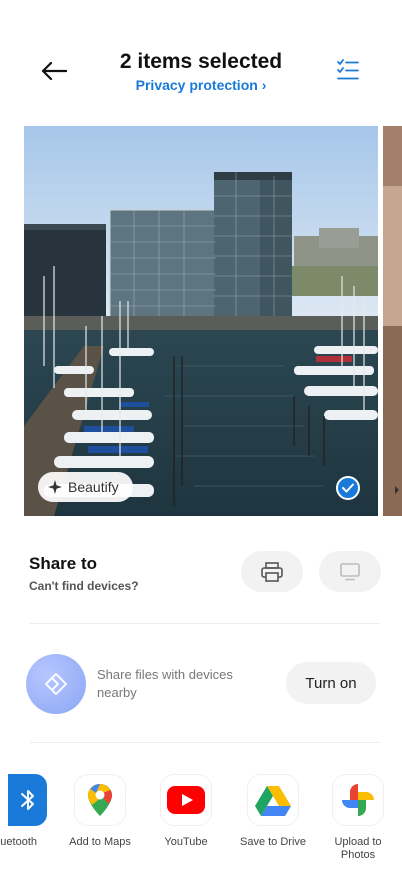 The height and width of the screenshot is (893, 402). Describe the element at coordinates (273, 800) in the screenshot. I see `drive-icon` at that location.